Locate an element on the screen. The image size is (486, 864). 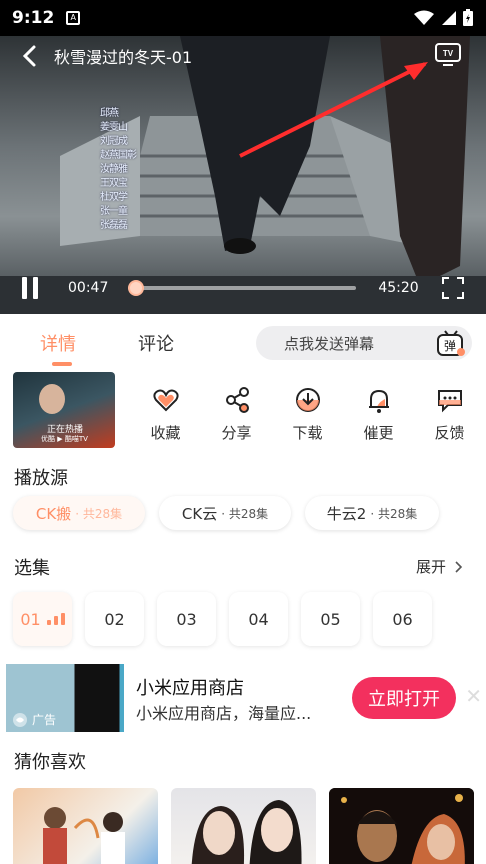
download-icon is located at coordinates (307, 400).